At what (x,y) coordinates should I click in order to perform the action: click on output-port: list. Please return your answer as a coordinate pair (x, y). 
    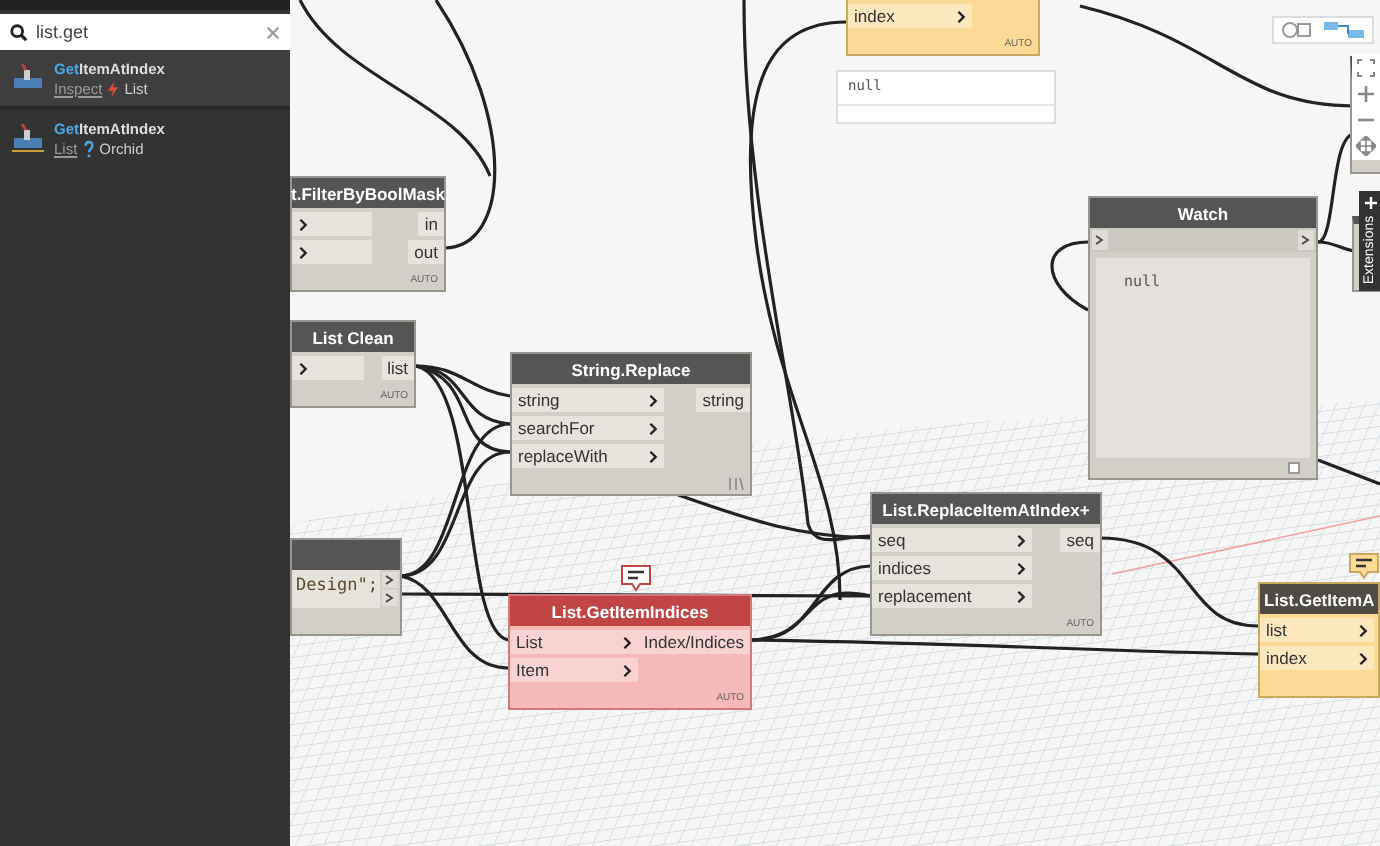
    Looking at the image, I should click on (397, 368).